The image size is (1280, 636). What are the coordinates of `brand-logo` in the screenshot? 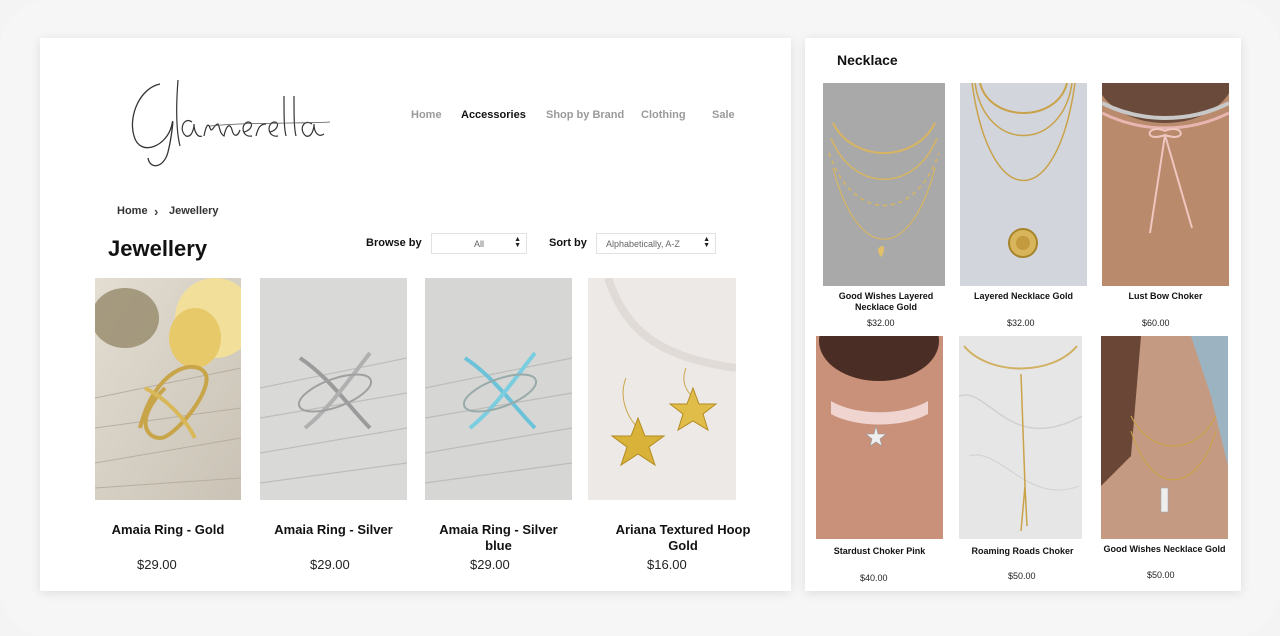 It's located at (227, 121).